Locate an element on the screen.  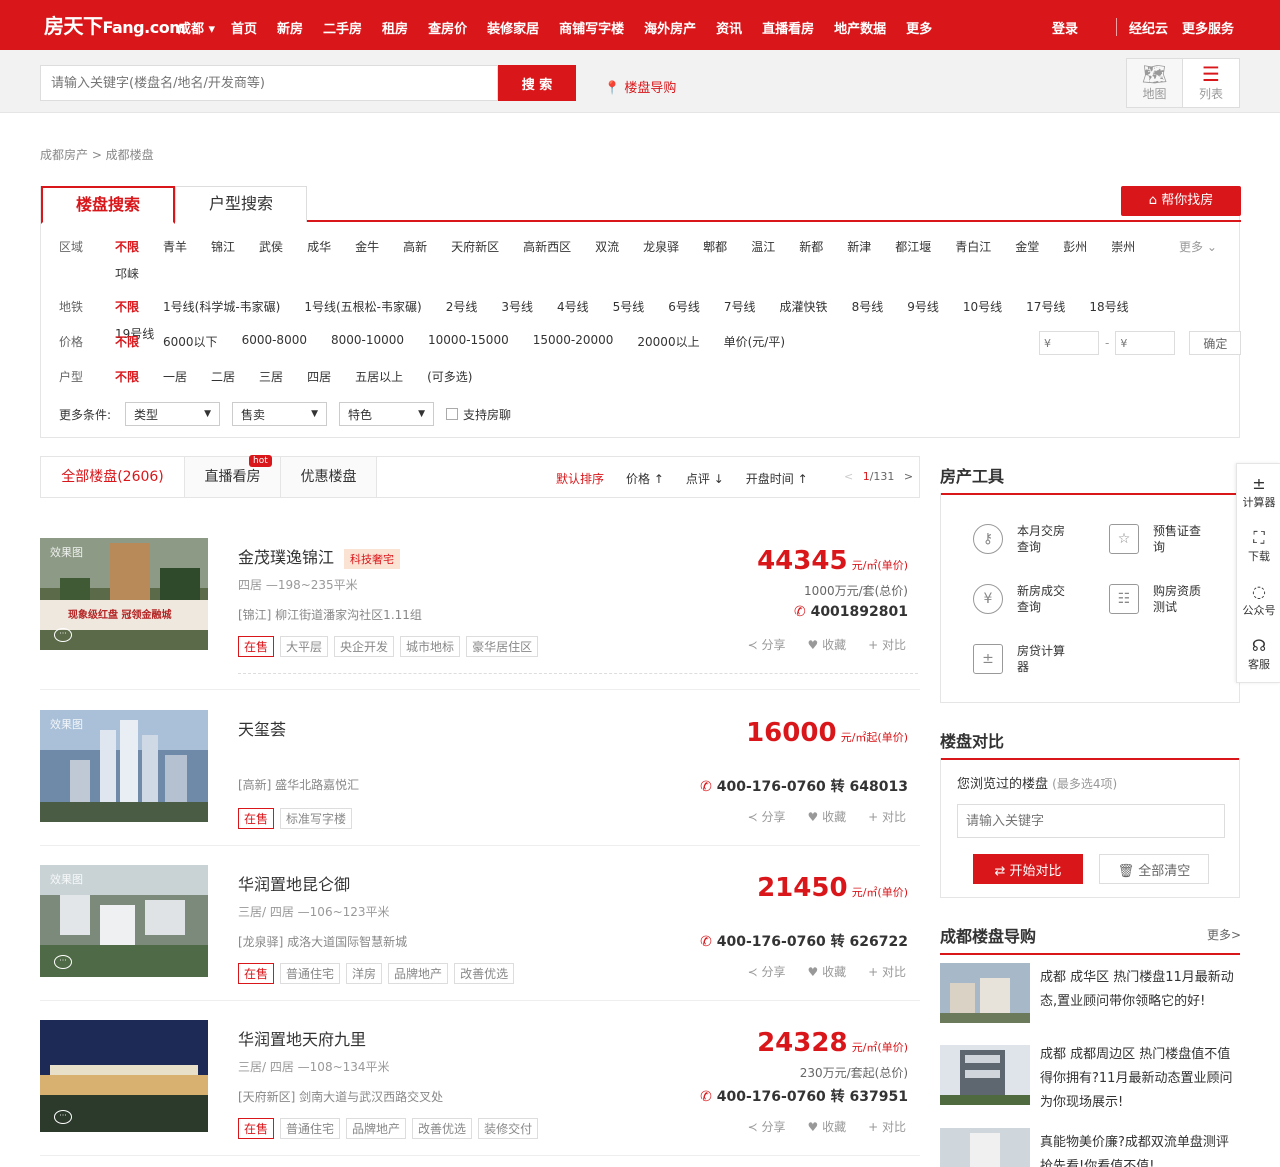
filter-option: 18号线 is located at coordinates (1108, 306).